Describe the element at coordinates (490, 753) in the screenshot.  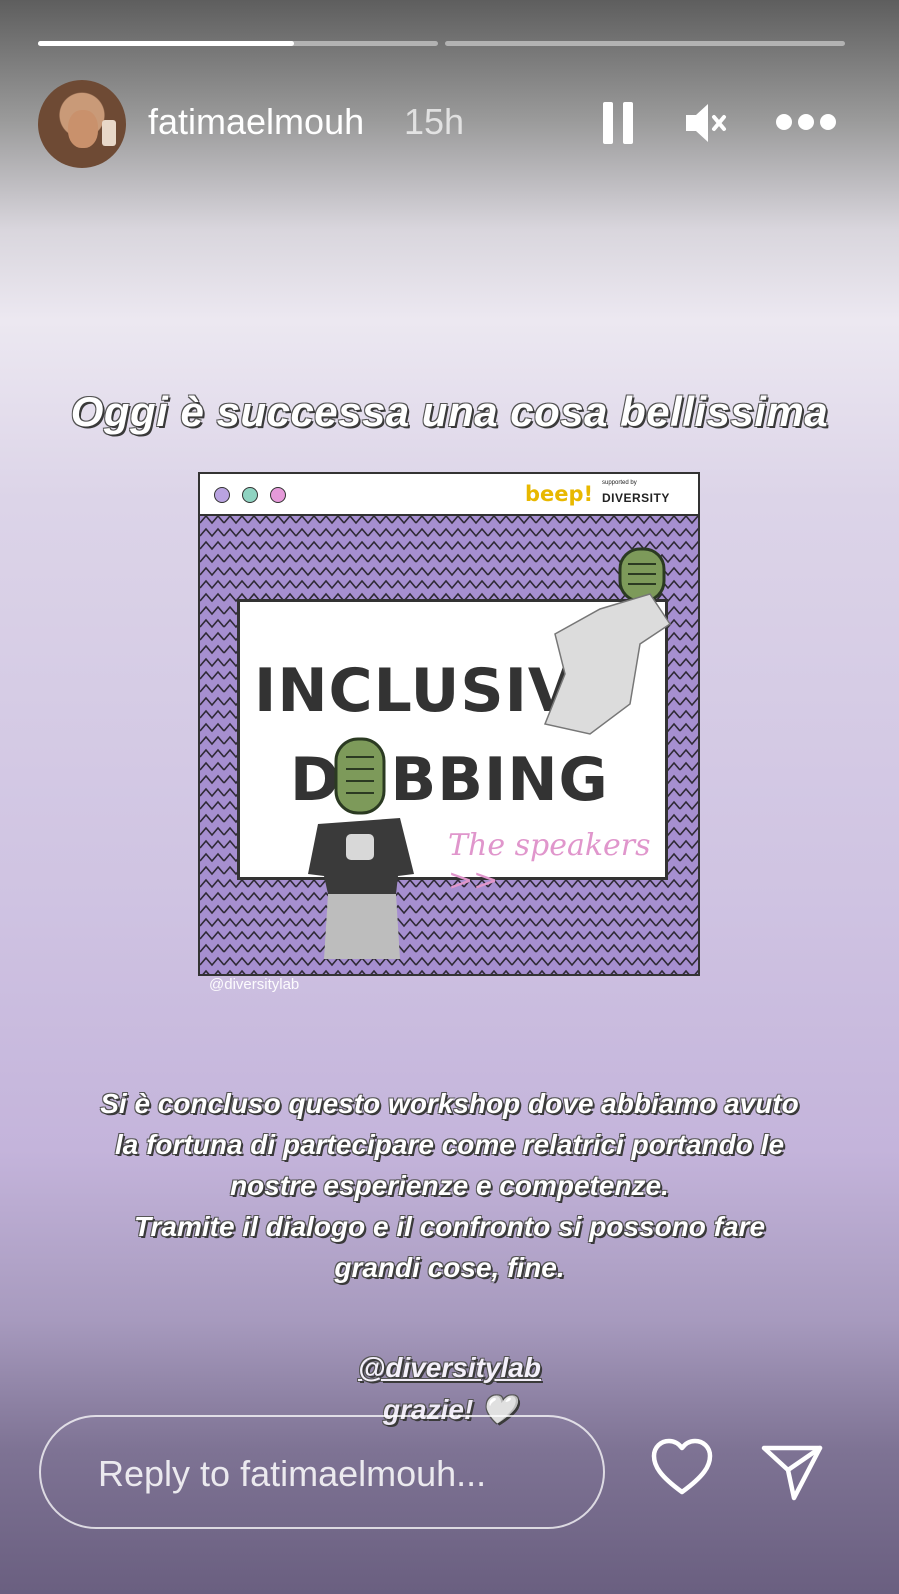
I see `collage-figures` at that location.